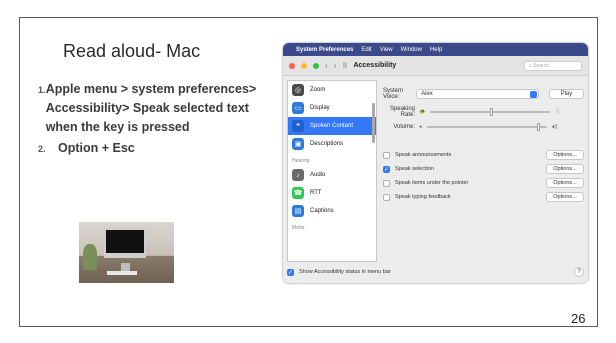  What do you see at coordinates (324, 50) in the screenshot?
I see `menu-app-name: System Preferences` at bounding box center [324, 50].